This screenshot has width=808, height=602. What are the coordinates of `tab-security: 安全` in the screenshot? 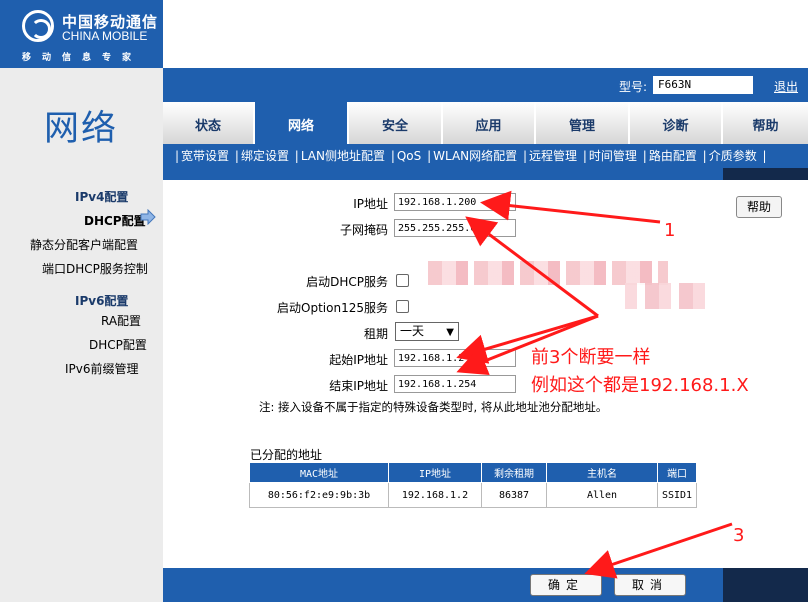 It's located at (396, 123).